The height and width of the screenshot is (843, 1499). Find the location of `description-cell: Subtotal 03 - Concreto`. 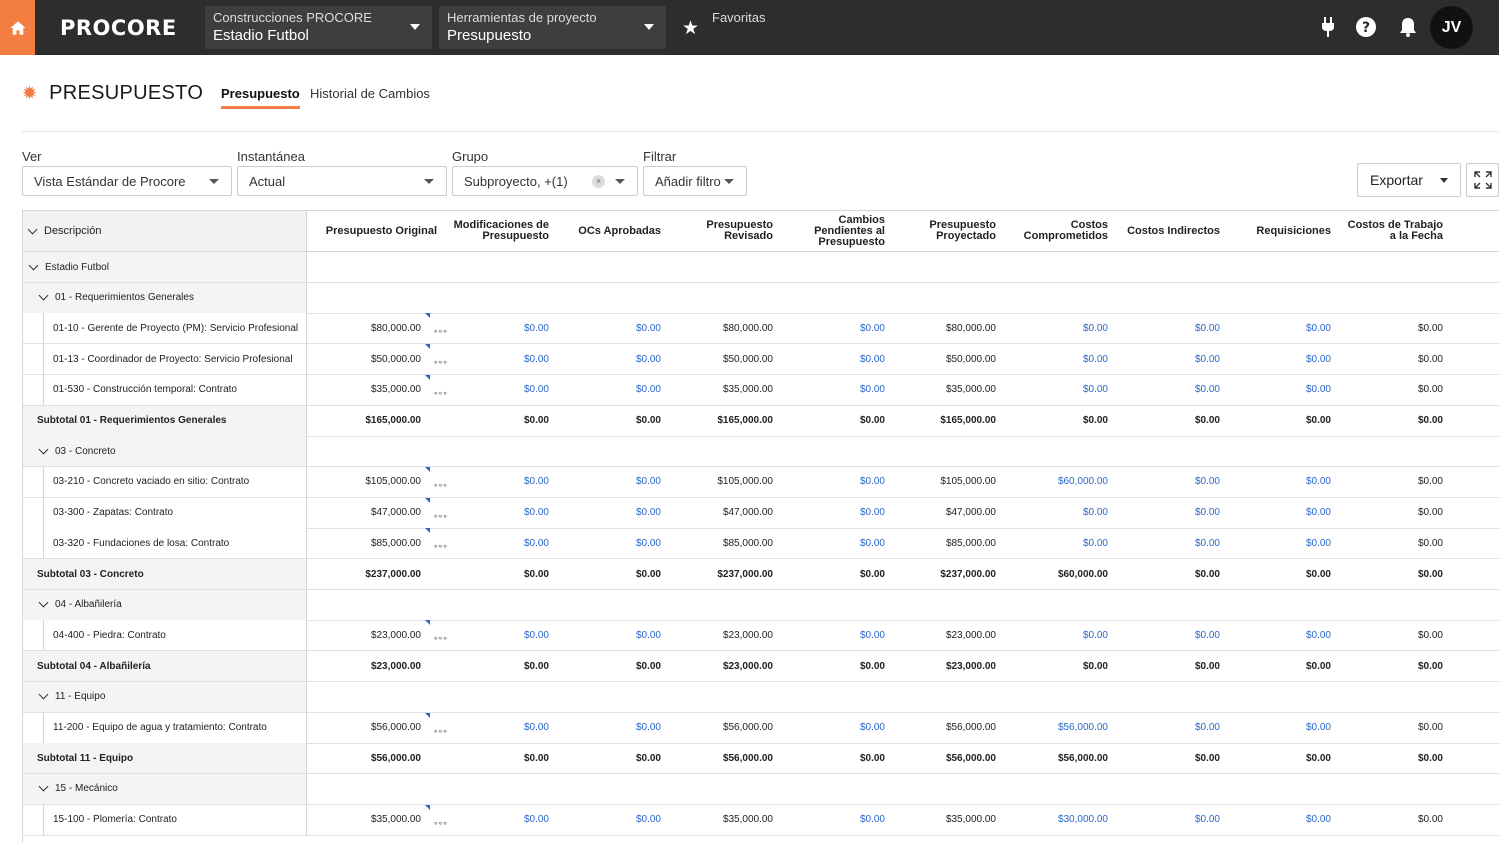

description-cell: Subtotal 03 - Concreto is located at coordinates (165, 574).